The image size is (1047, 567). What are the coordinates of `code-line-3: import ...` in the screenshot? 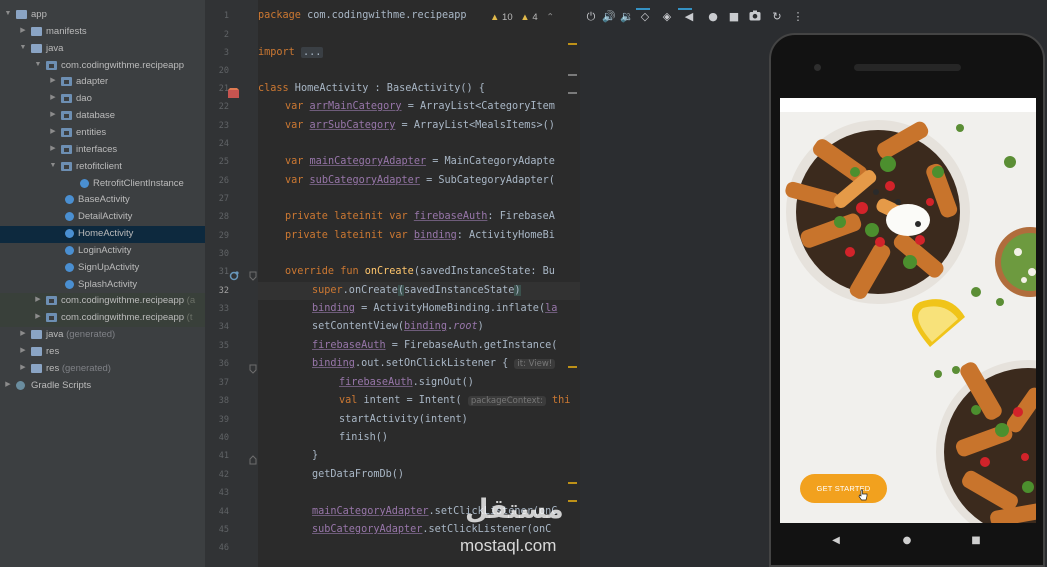 It's located at (291, 53).